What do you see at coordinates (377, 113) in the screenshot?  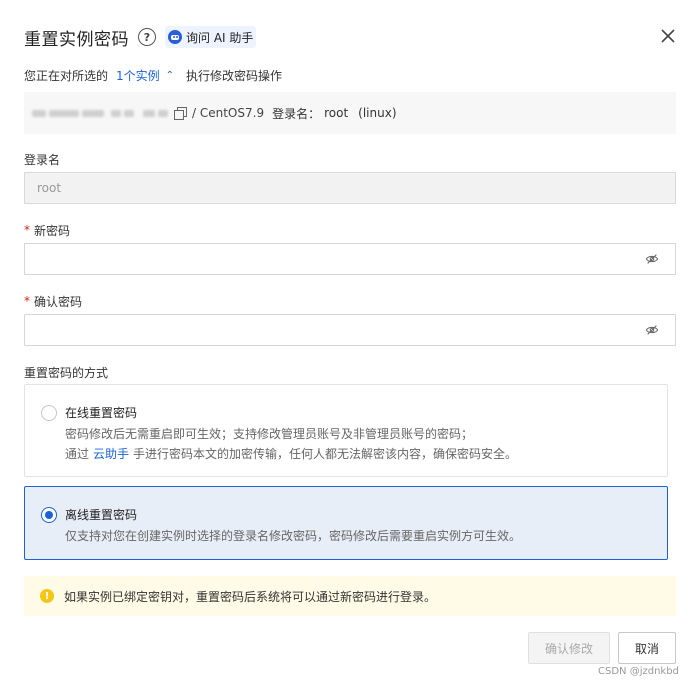 I see `instance-os-type: (linux)` at bounding box center [377, 113].